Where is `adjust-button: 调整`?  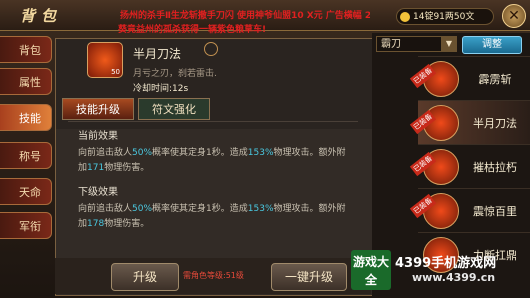 adjust-button: 调整 is located at coordinates (492, 45).